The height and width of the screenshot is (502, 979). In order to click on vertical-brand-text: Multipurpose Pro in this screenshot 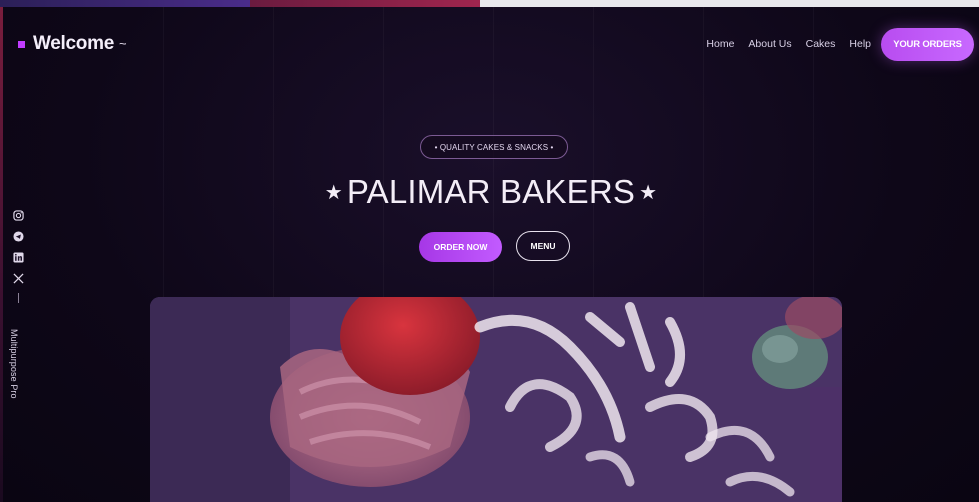, I will do `click(14, 364)`.